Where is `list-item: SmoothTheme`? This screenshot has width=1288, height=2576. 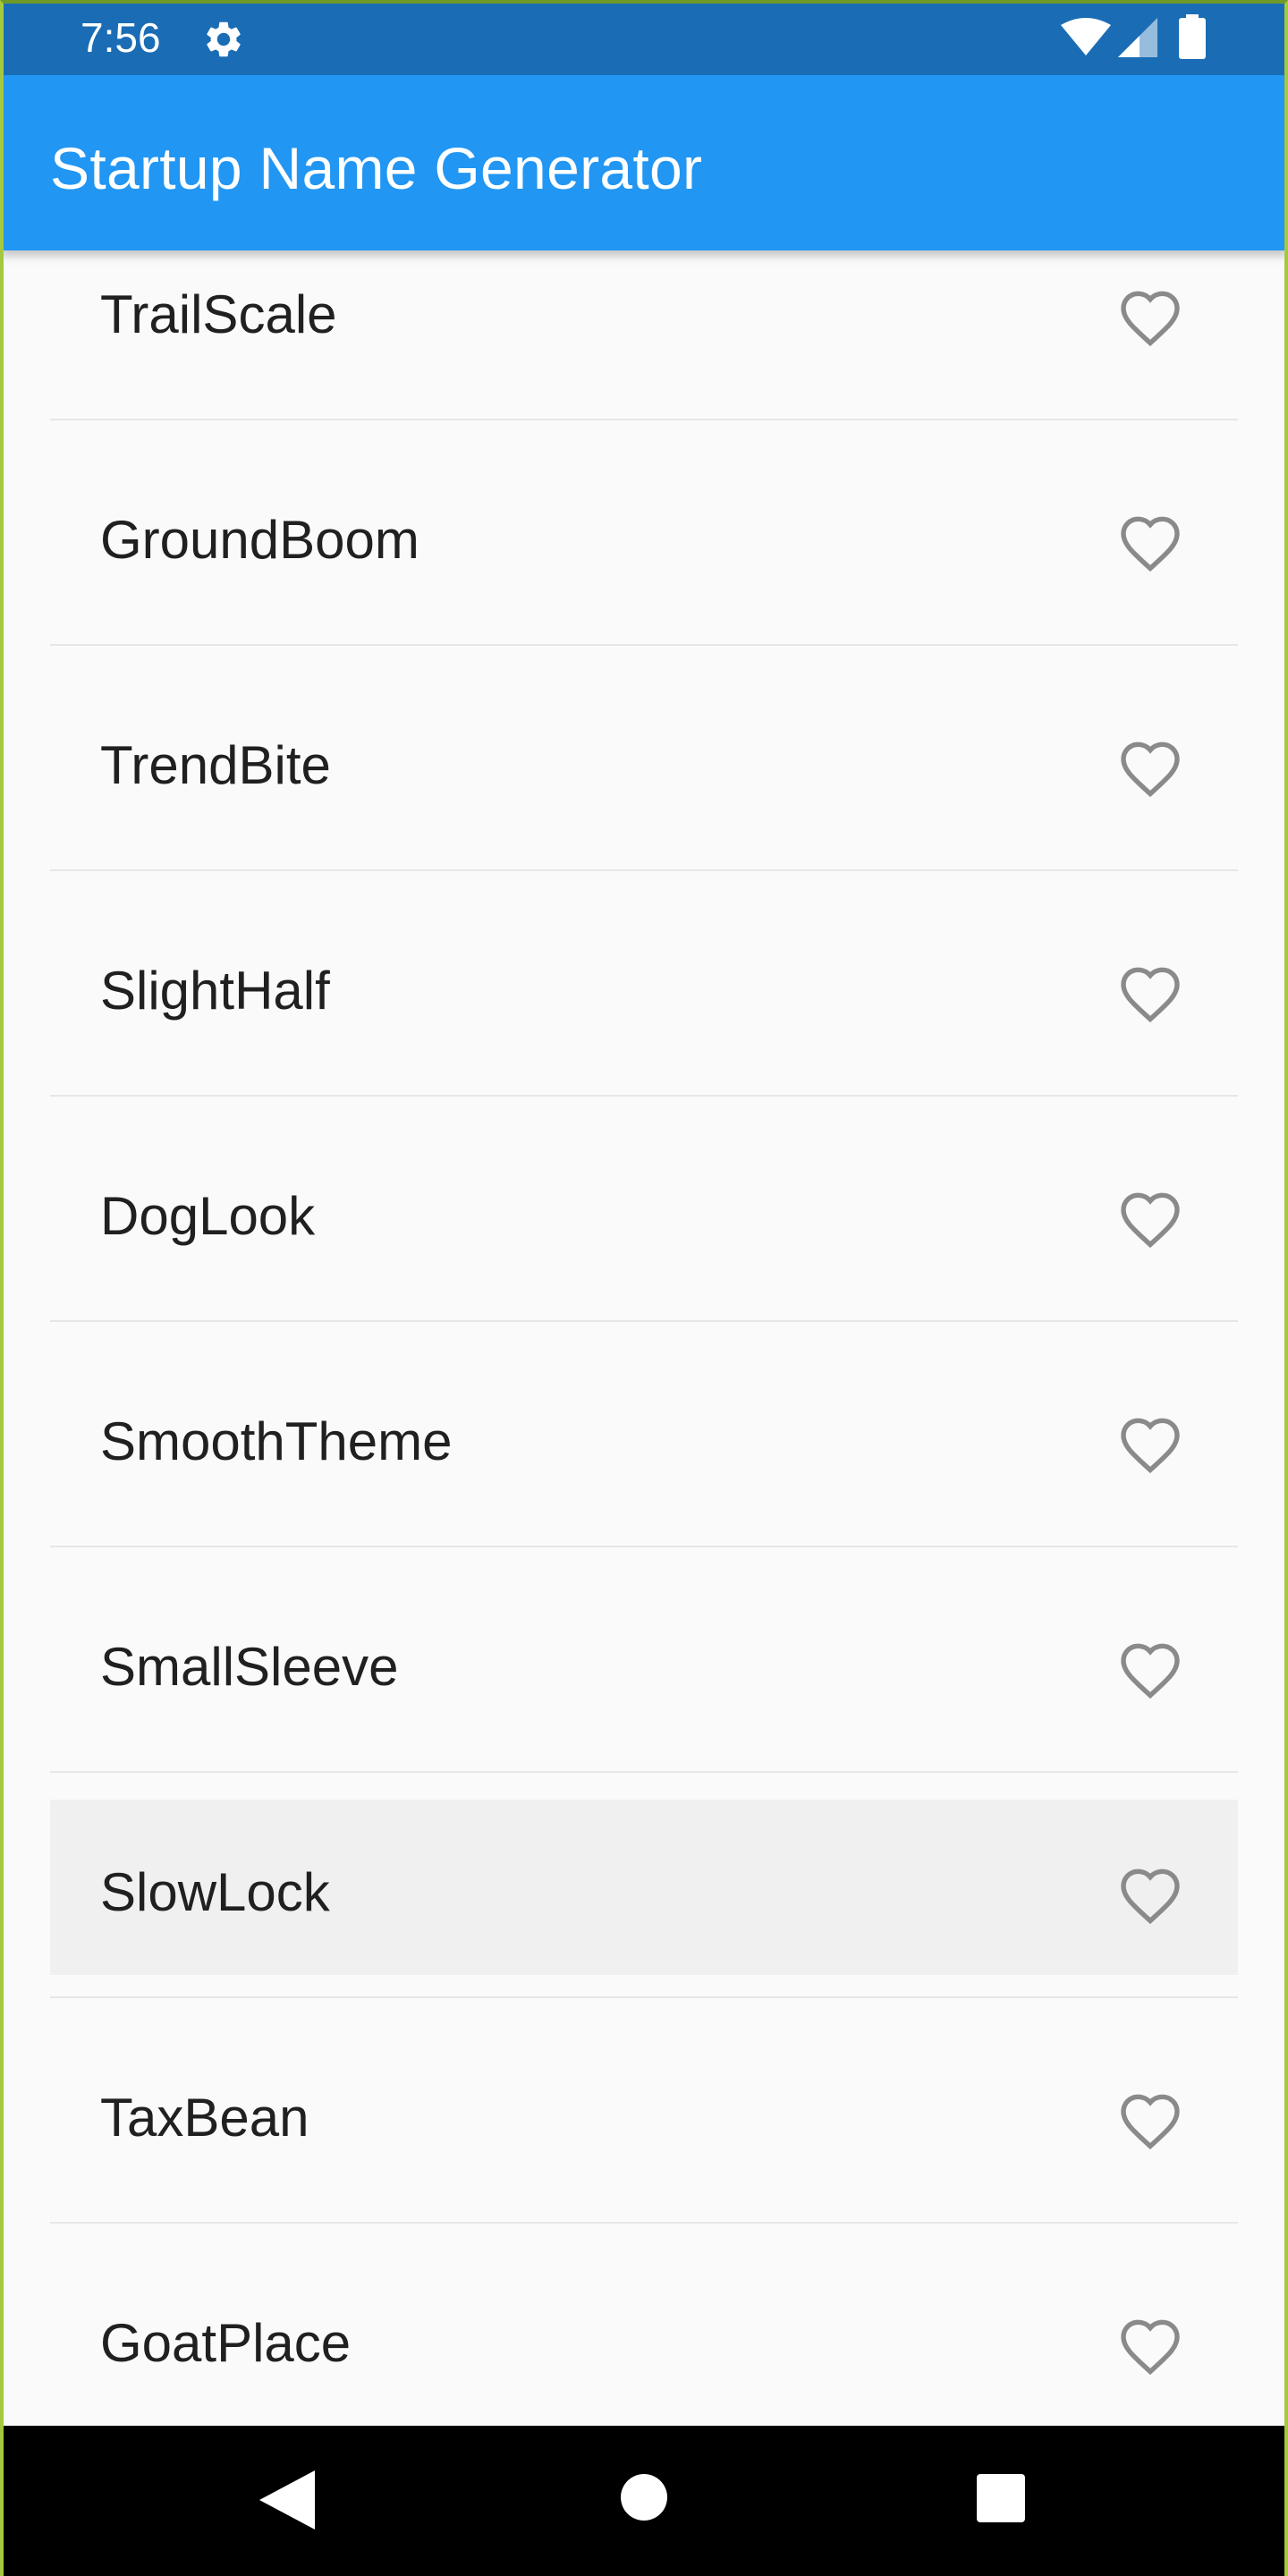 list-item: SmoothTheme is located at coordinates (644, 1434).